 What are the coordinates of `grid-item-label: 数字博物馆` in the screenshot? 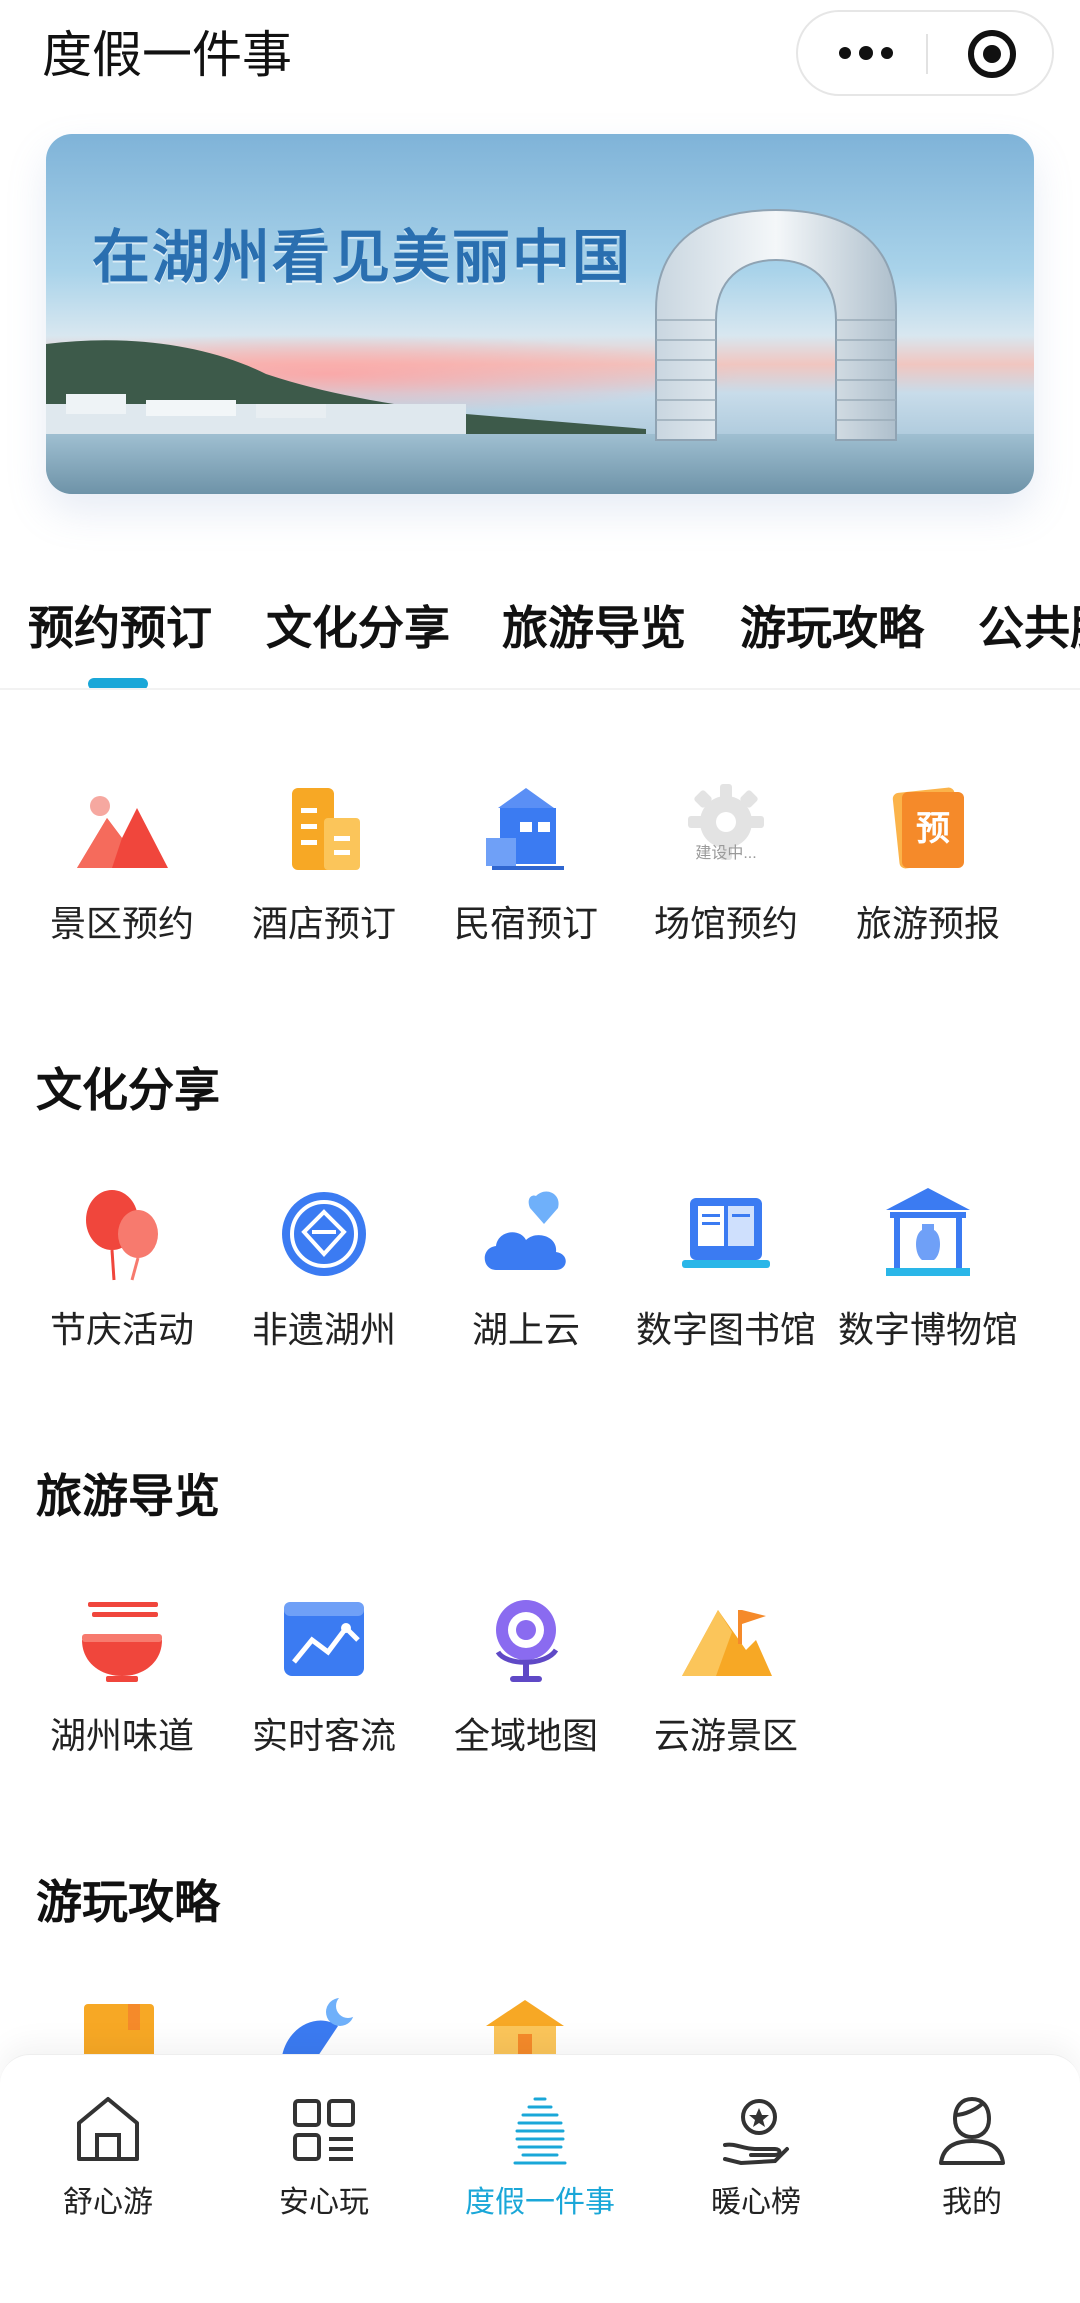 It's located at (927, 1330).